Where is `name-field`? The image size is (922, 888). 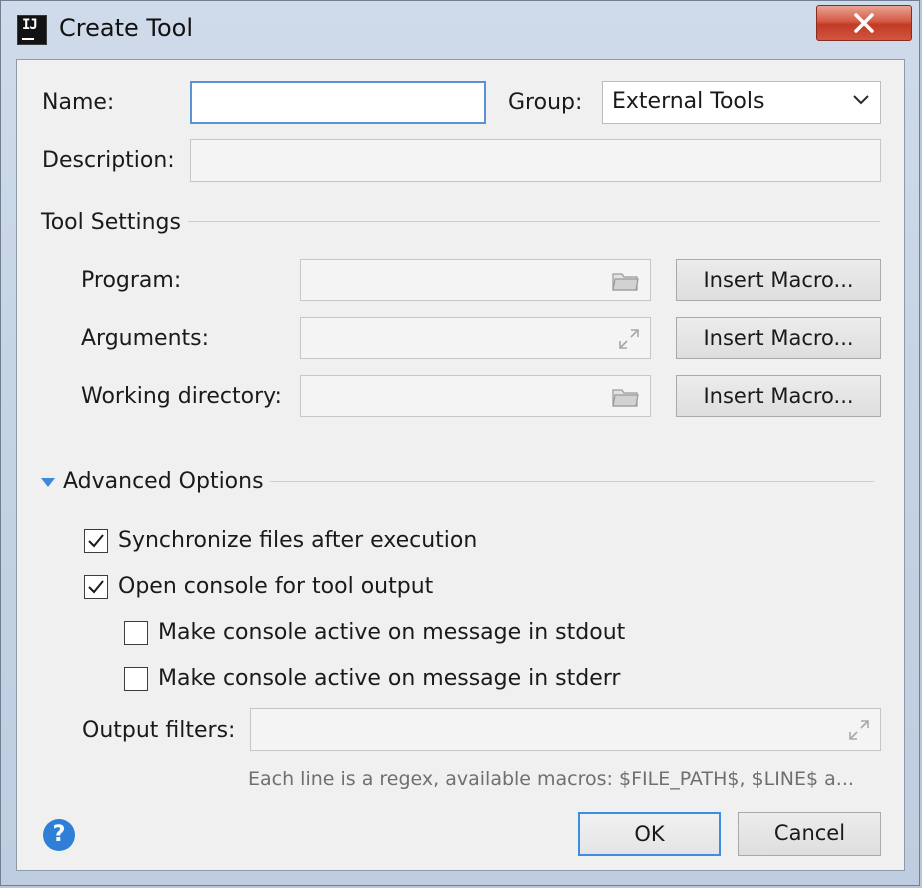
name-field is located at coordinates (338, 102).